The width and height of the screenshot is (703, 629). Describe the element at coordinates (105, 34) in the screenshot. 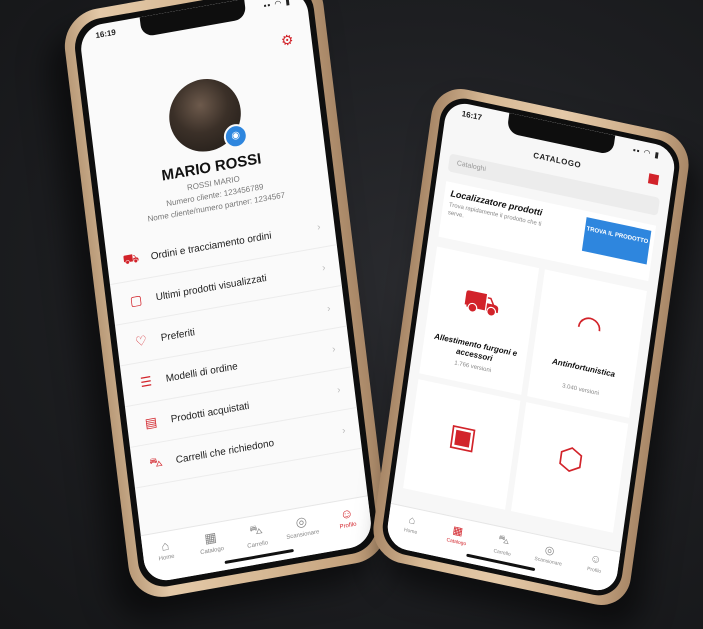

I see `status-time: 16:19` at that location.